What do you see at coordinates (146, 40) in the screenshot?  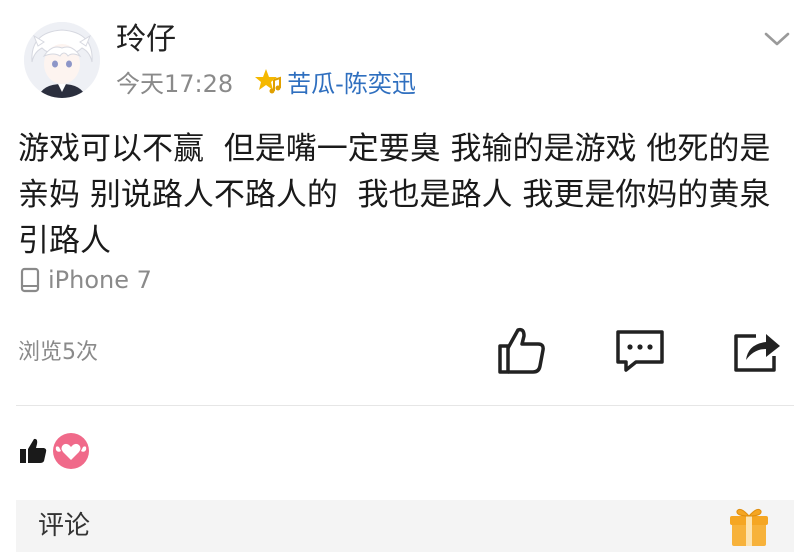 I see `username: 玲仔` at bounding box center [146, 40].